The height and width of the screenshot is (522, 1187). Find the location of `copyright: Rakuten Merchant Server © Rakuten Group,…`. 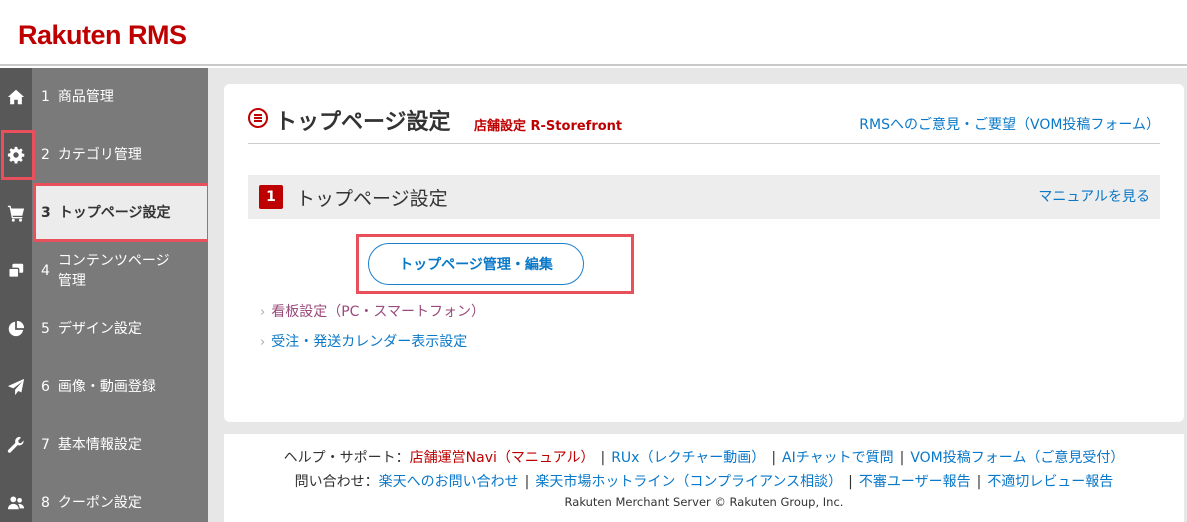

copyright: Rakuten Merchant Server © Rakuten Group,… is located at coordinates (704, 502).